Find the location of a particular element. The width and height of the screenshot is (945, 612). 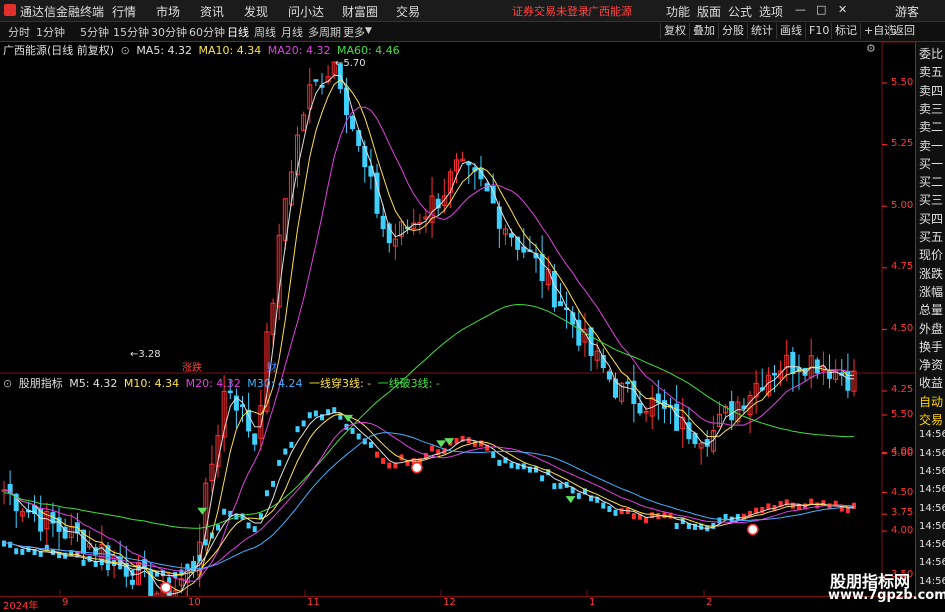

period-tab-intraday: 分时 is located at coordinates (19, 32).